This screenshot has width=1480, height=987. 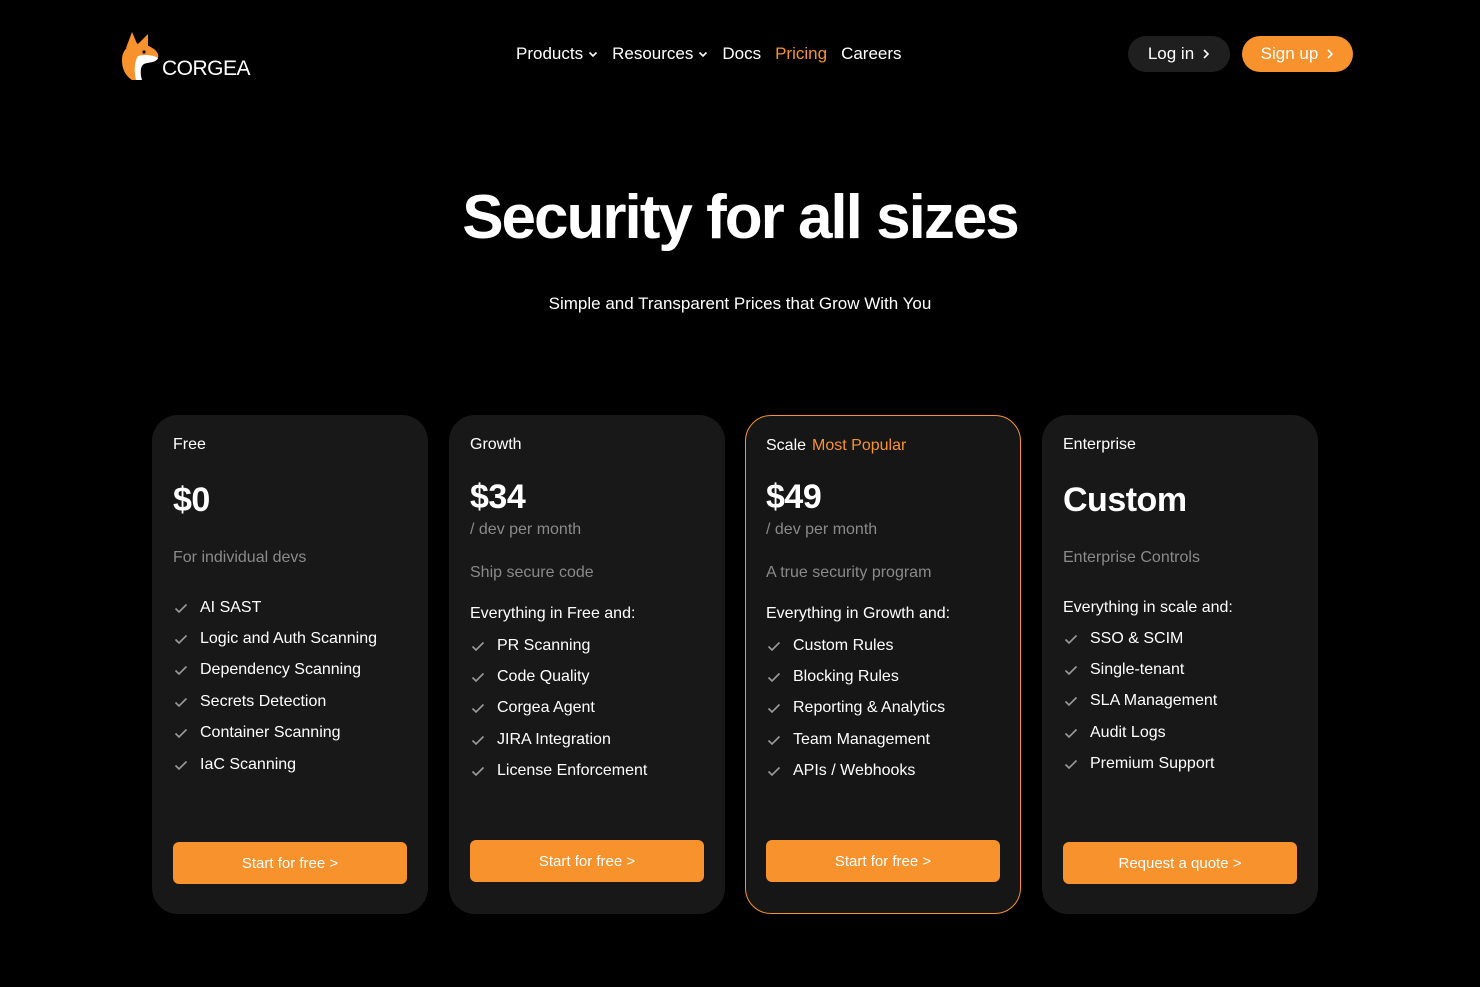 What do you see at coordinates (786, 445) in the screenshot?
I see `plan-name-label: Scale` at bounding box center [786, 445].